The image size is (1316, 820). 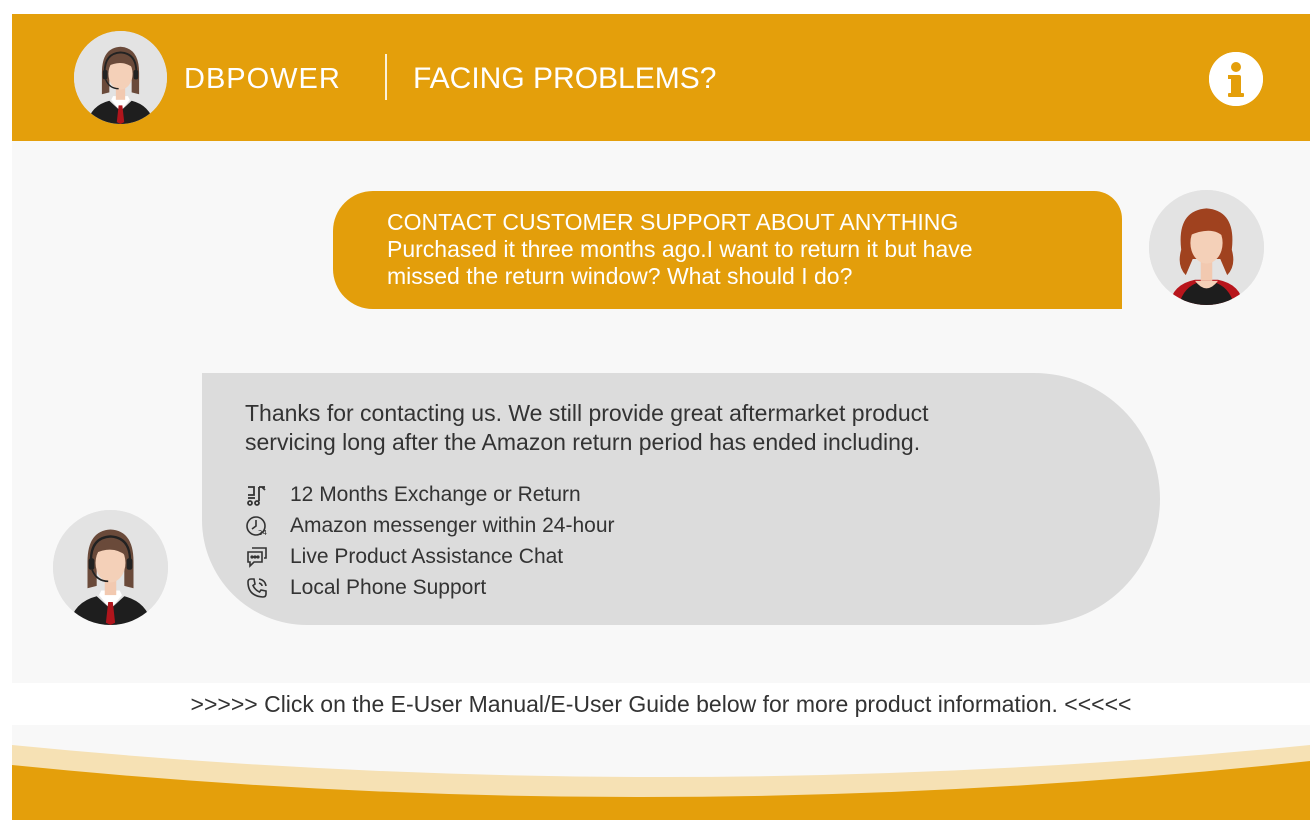 What do you see at coordinates (262, 79) in the screenshot?
I see `brand-logo: DBPOWER` at bounding box center [262, 79].